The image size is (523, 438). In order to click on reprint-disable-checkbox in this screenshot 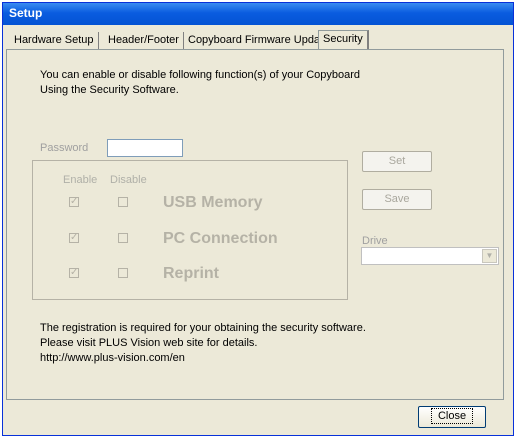, I will do `click(123, 273)`.